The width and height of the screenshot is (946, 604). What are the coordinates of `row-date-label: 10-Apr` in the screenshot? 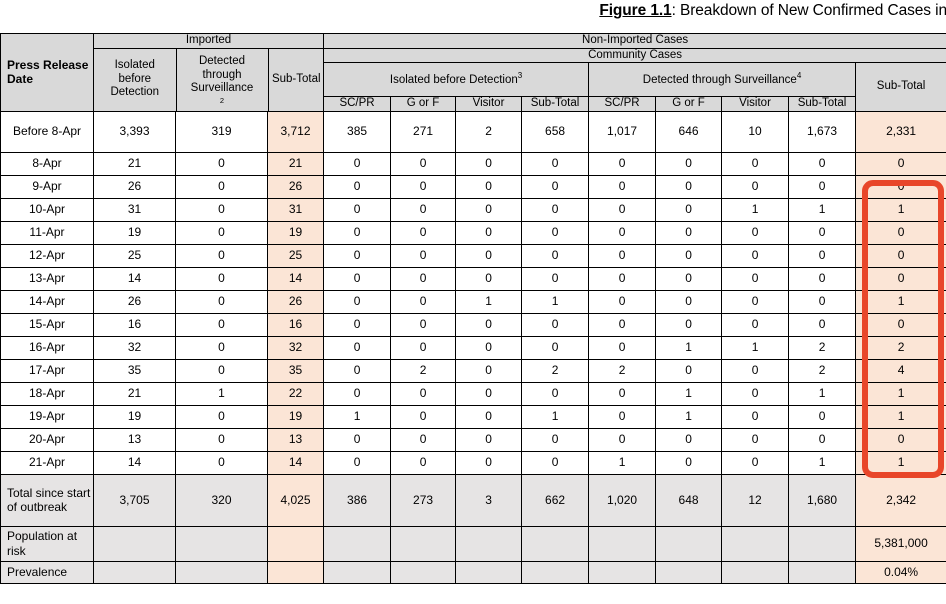 It's located at (47, 209).